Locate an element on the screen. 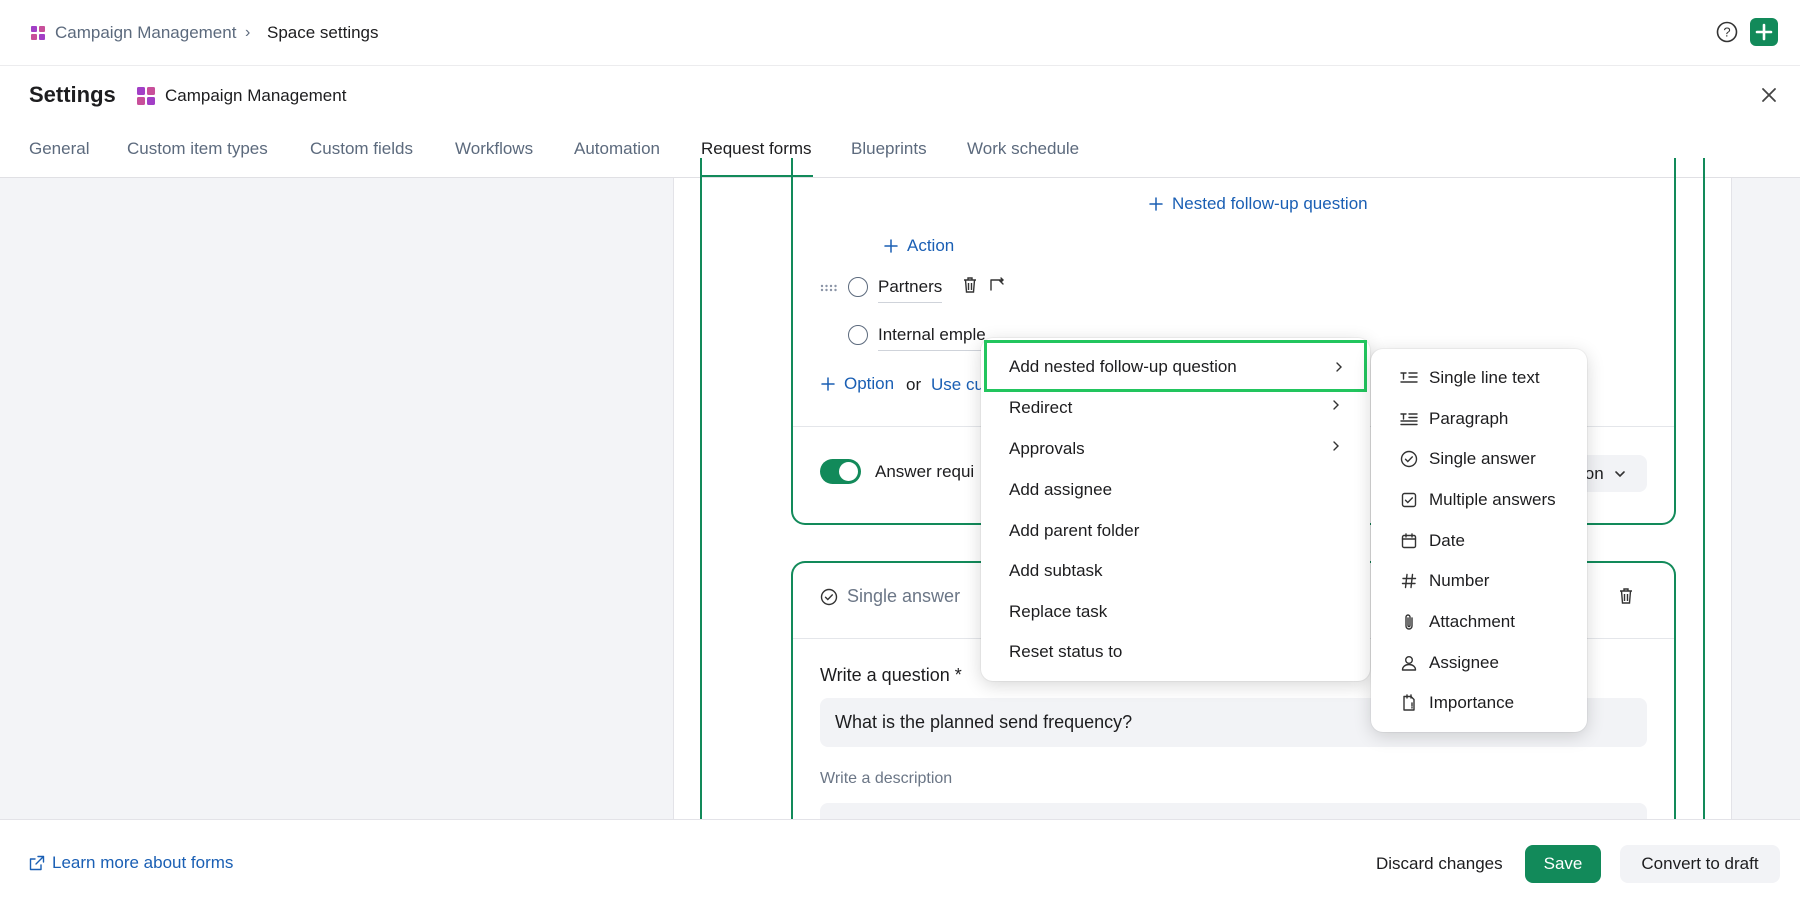 Image resolution: width=1800 pixels, height=902 pixels. convert-to-draft-button: Convert to draft is located at coordinates (1700, 864).